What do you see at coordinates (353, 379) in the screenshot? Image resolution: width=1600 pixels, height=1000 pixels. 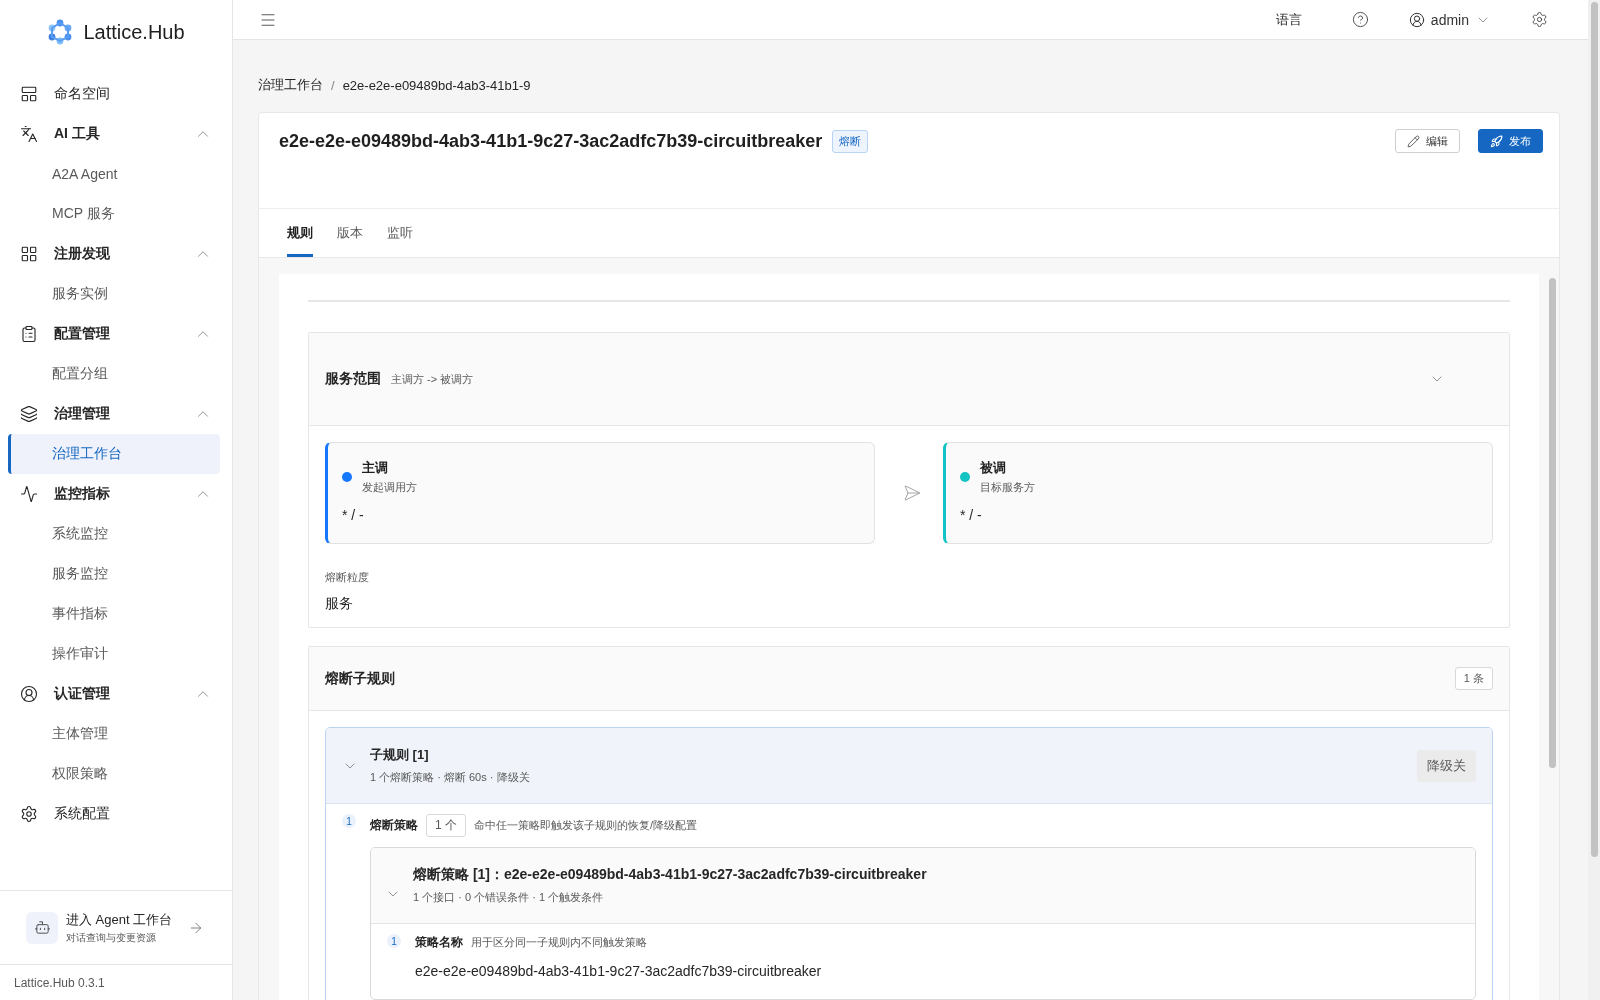 I see `section-title: 服务范围` at bounding box center [353, 379].